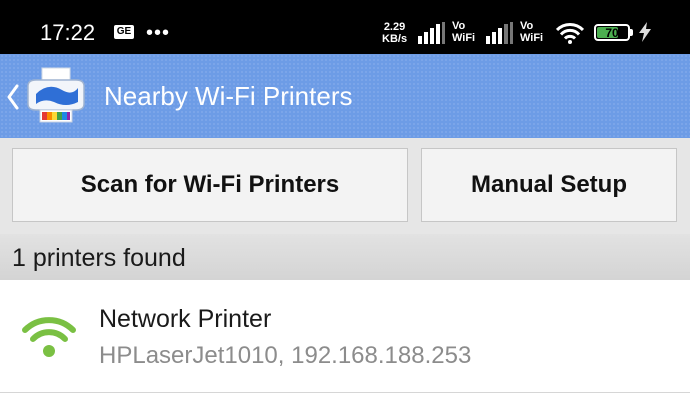 Image resolution: width=690 pixels, height=408 pixels. Describe the element at coordinates (158, 33) in the screenshot. I see `more-notifications-icon: •••` at that location.